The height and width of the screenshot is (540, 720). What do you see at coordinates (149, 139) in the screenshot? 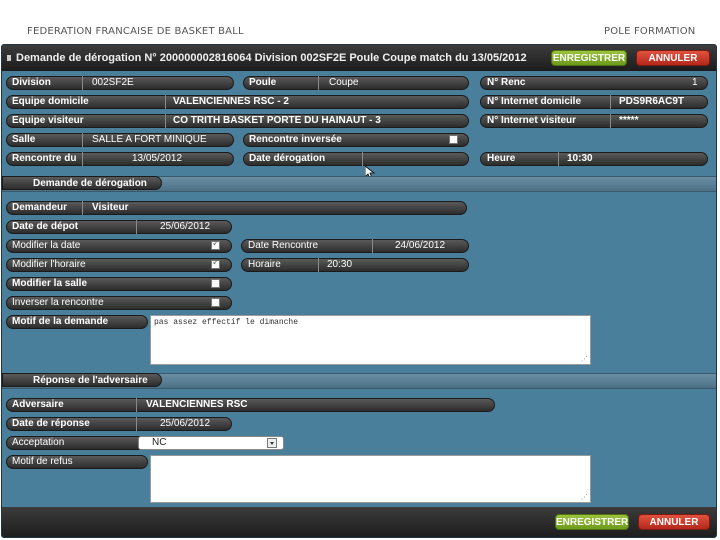
I see `salle-value: SALLE A FORT MINIQUE` at bounding box center [149, 139].